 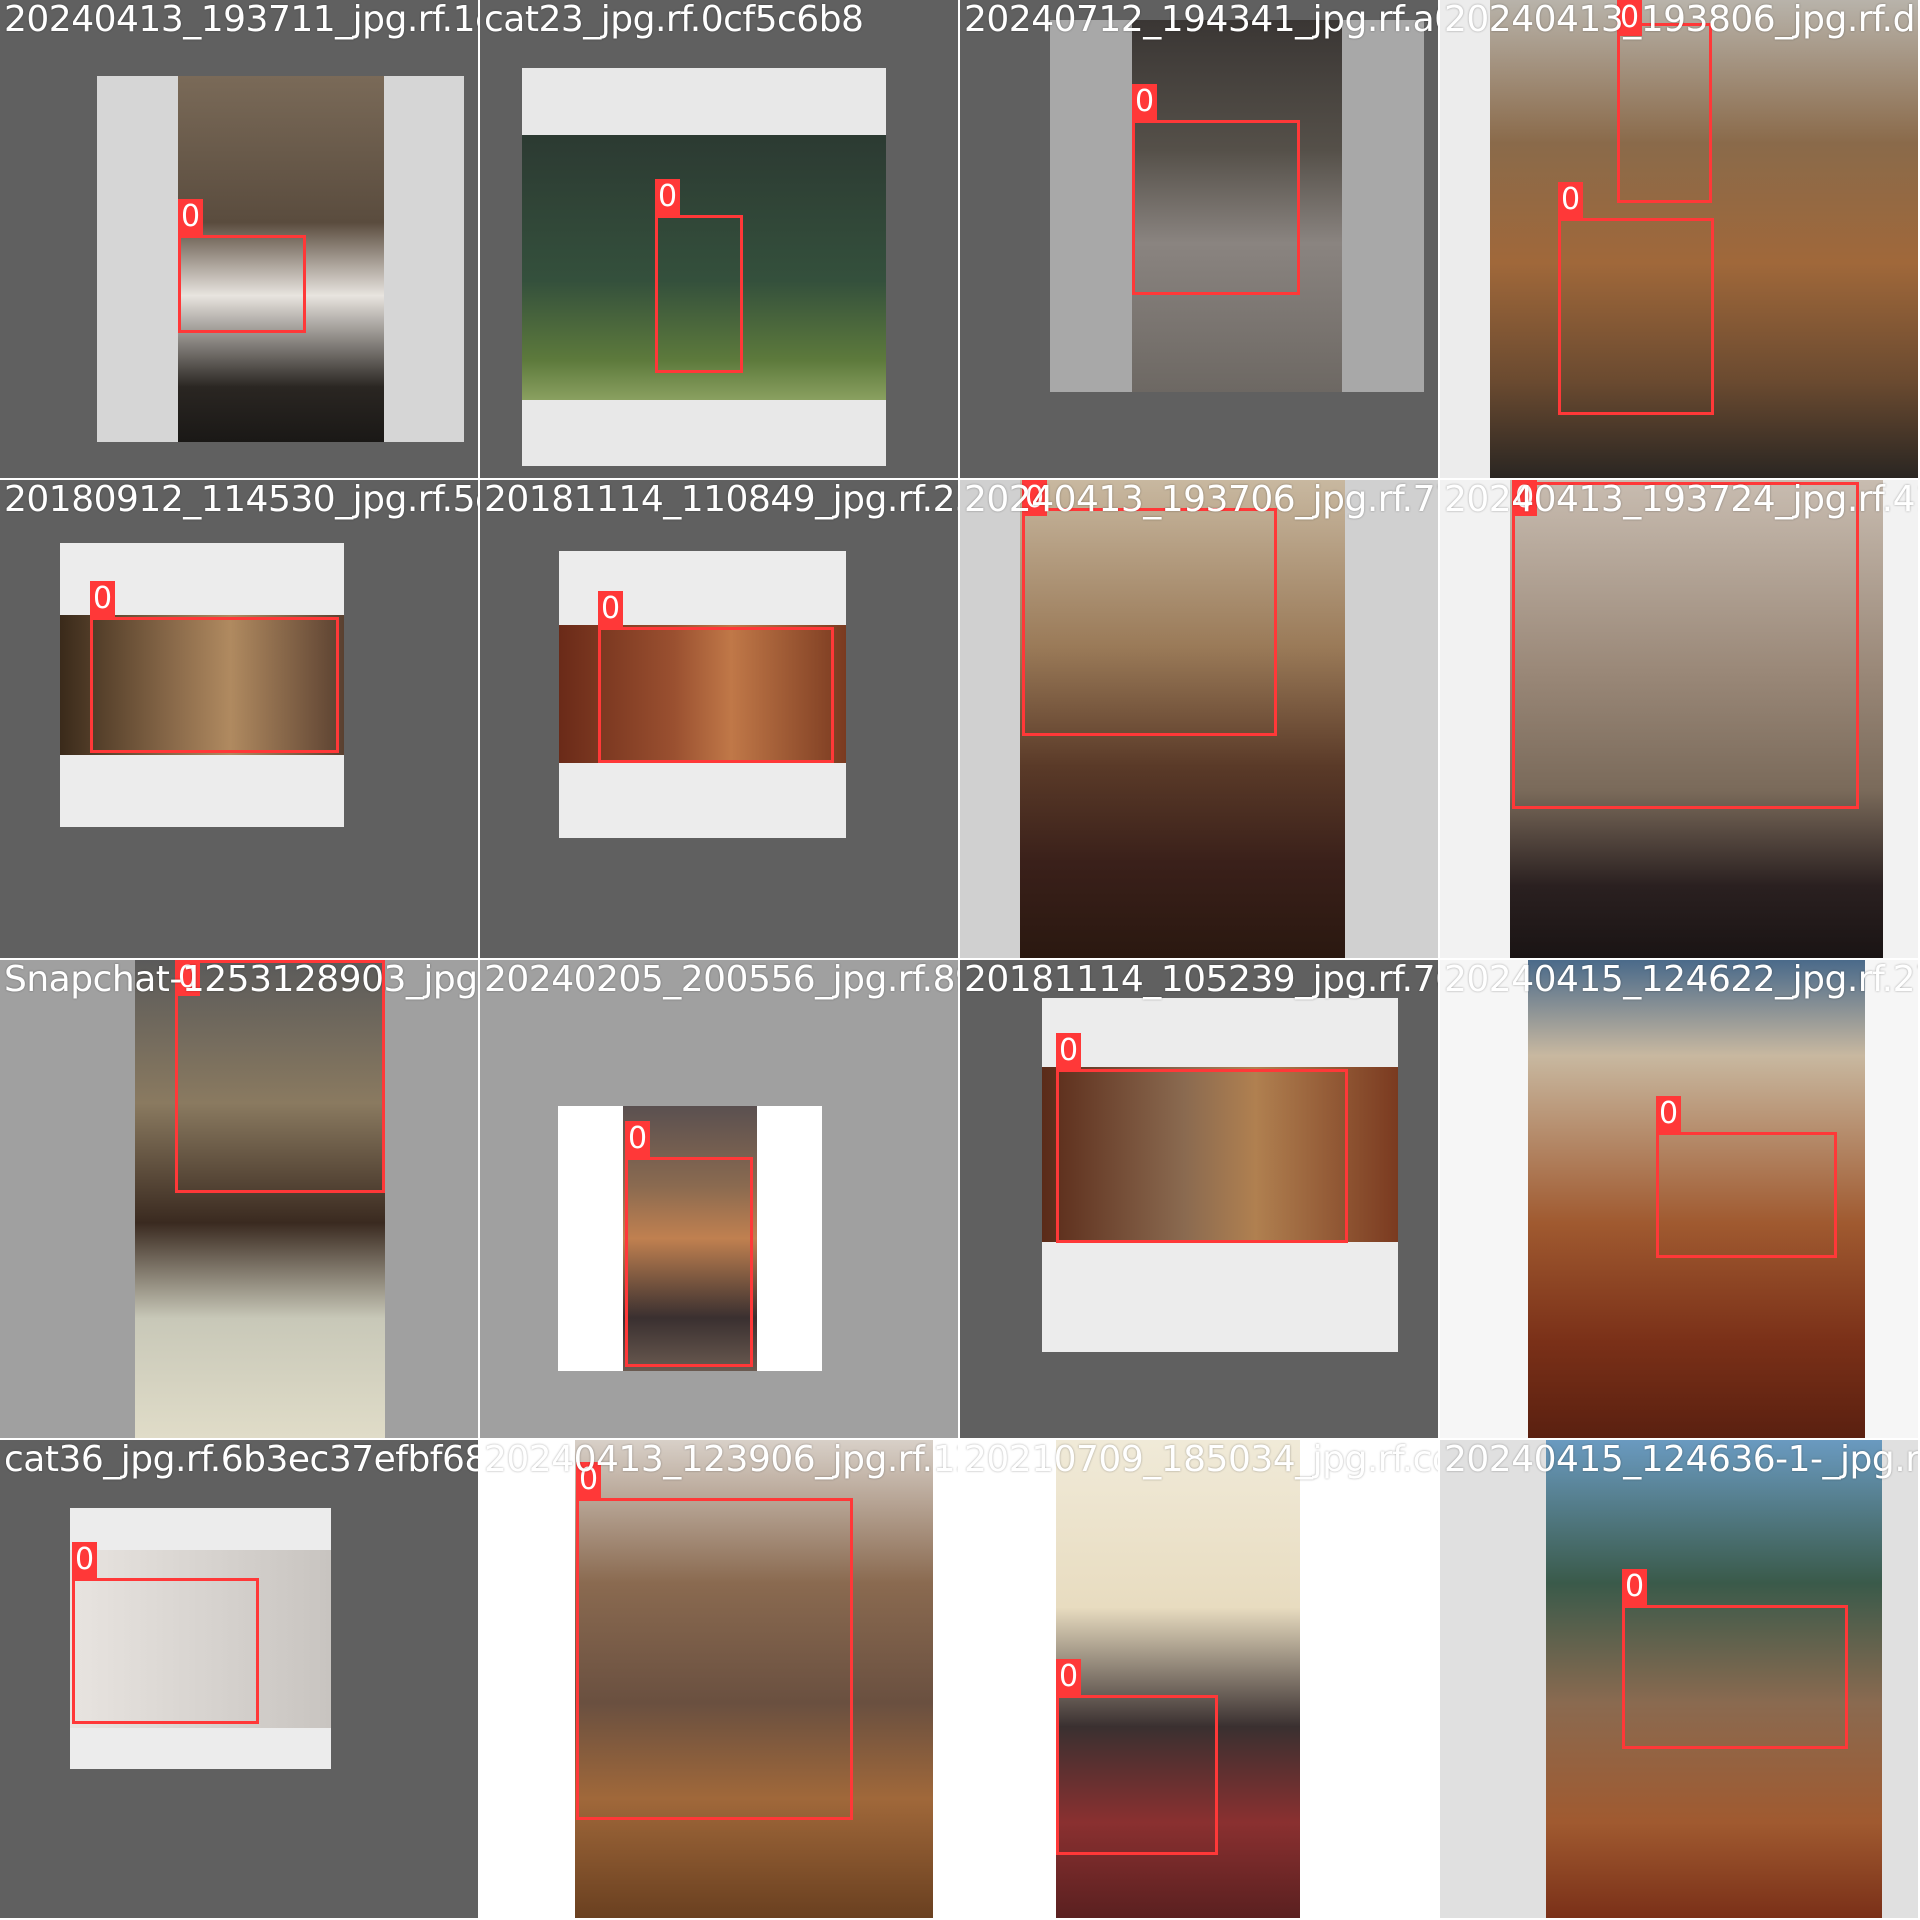 I want to click on mosaic-tile: 0 20240415_124622_jpg.rf.27, so click(x=1679, y=1199).